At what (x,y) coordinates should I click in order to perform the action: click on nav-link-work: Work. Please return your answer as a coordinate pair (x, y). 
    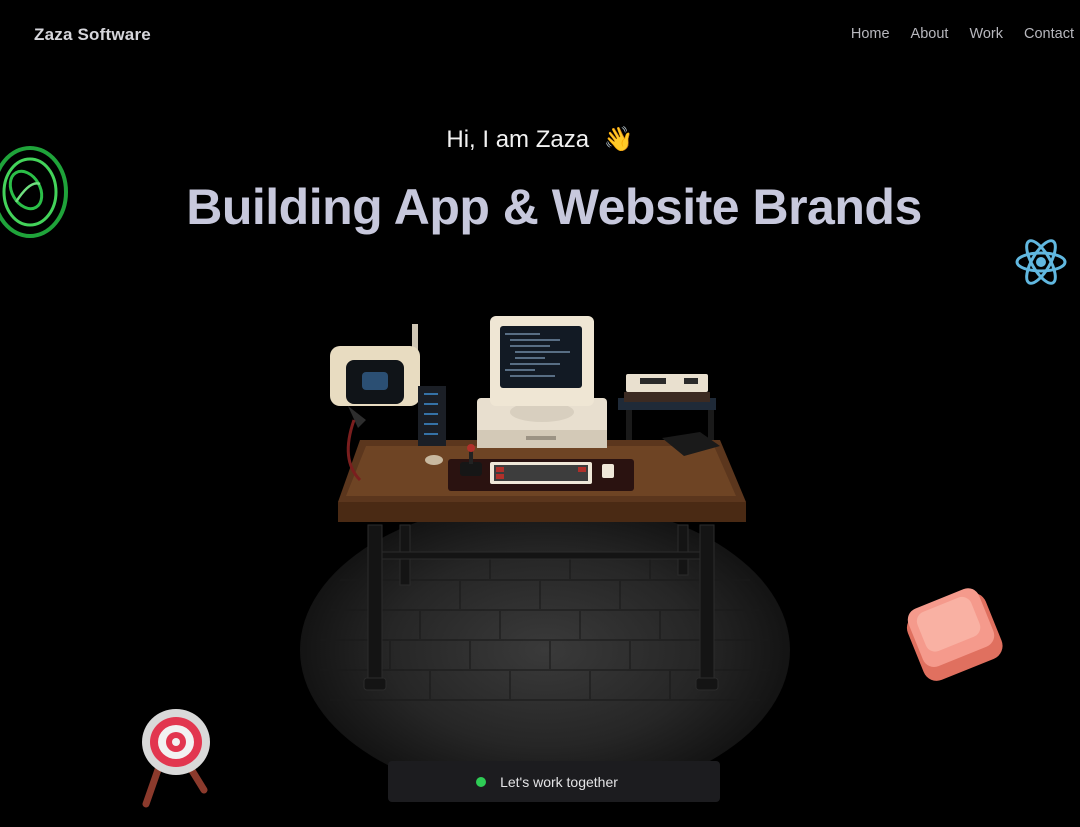
    Looking at the image, I should click on (986, 34).